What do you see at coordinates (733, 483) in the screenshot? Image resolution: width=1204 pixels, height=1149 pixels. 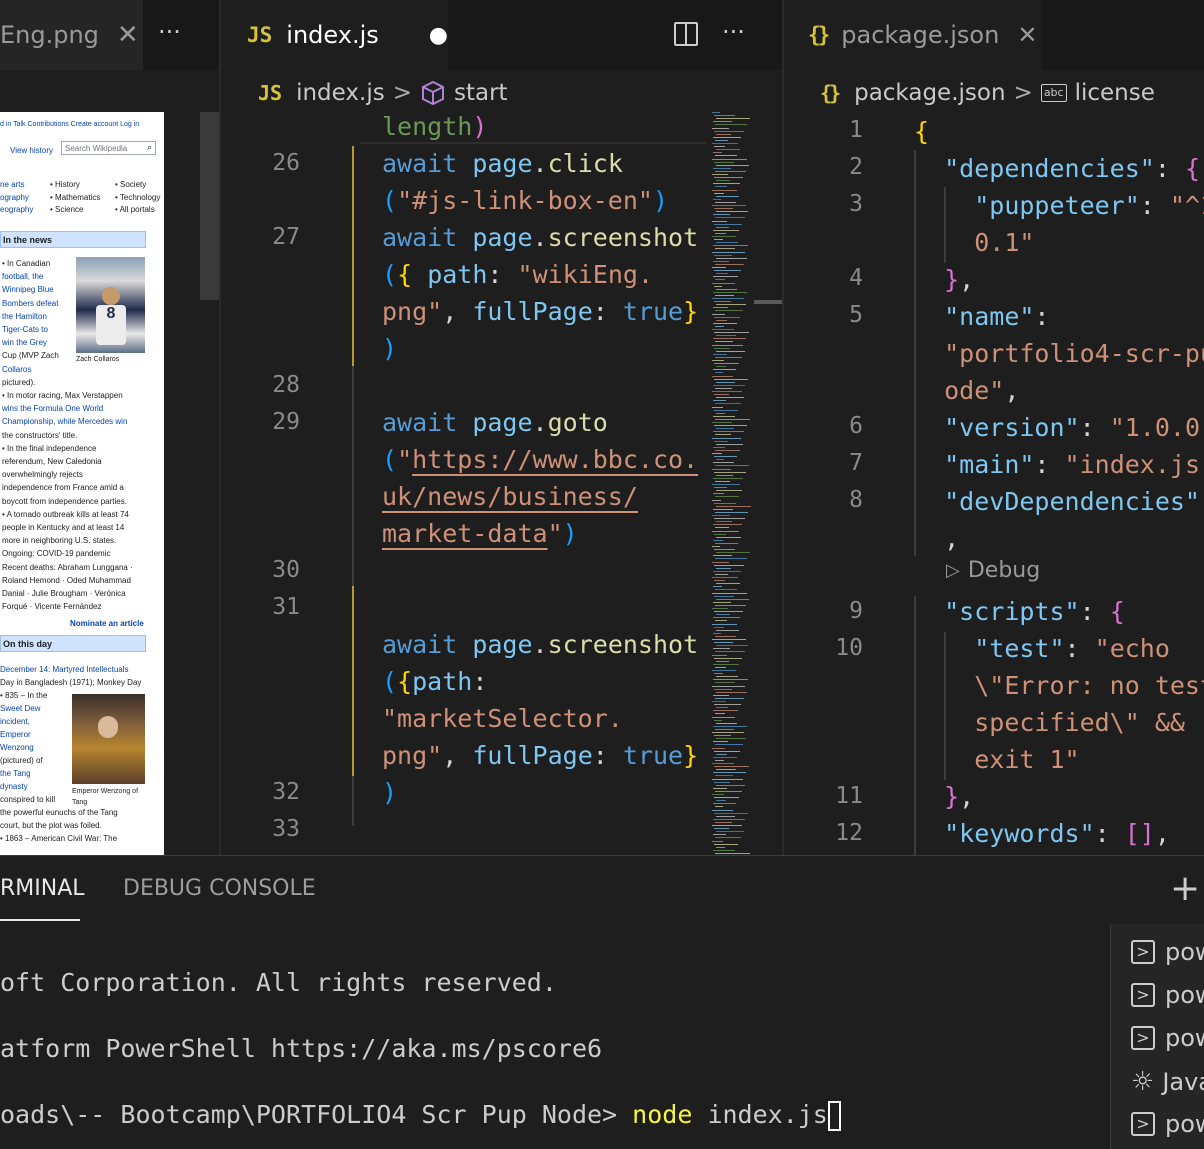 I see `minimap` at bounding box center [733, 483].